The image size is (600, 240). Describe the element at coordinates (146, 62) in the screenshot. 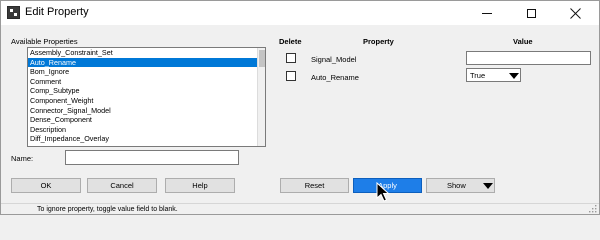

I see `property-list-item: Auto_Rename` at that location.